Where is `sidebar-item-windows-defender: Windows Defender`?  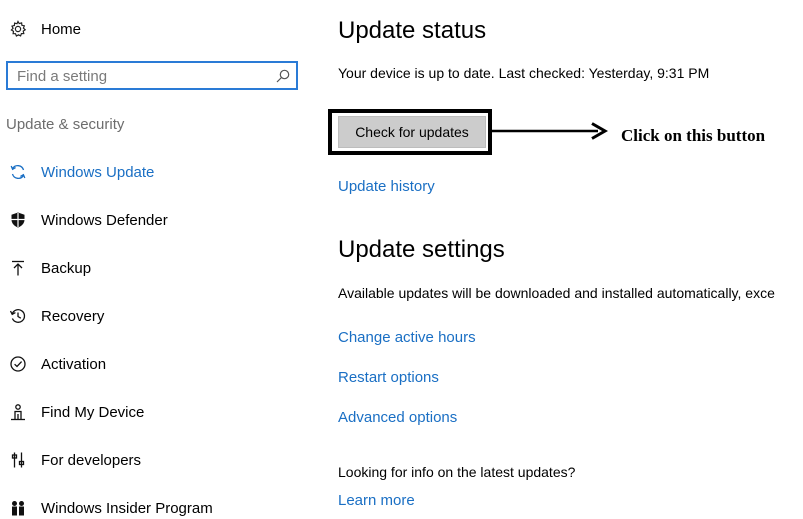
sidebar-item-windows-defender: Windows Defender is located at coordinates (153, 220).